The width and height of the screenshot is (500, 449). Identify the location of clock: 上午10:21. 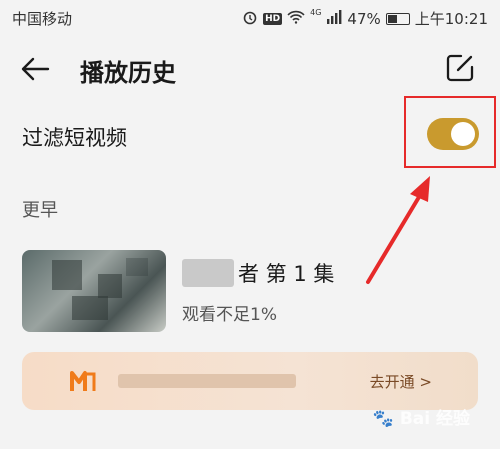
(451, 19).